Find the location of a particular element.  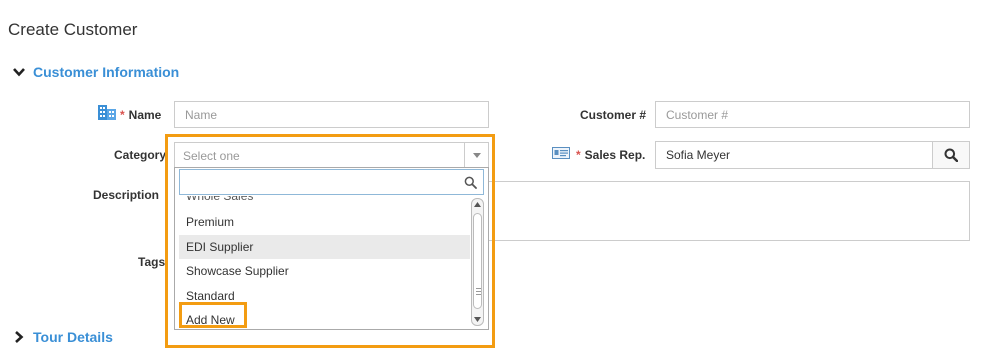

dropdown-search is located at coordinates (331, 182).